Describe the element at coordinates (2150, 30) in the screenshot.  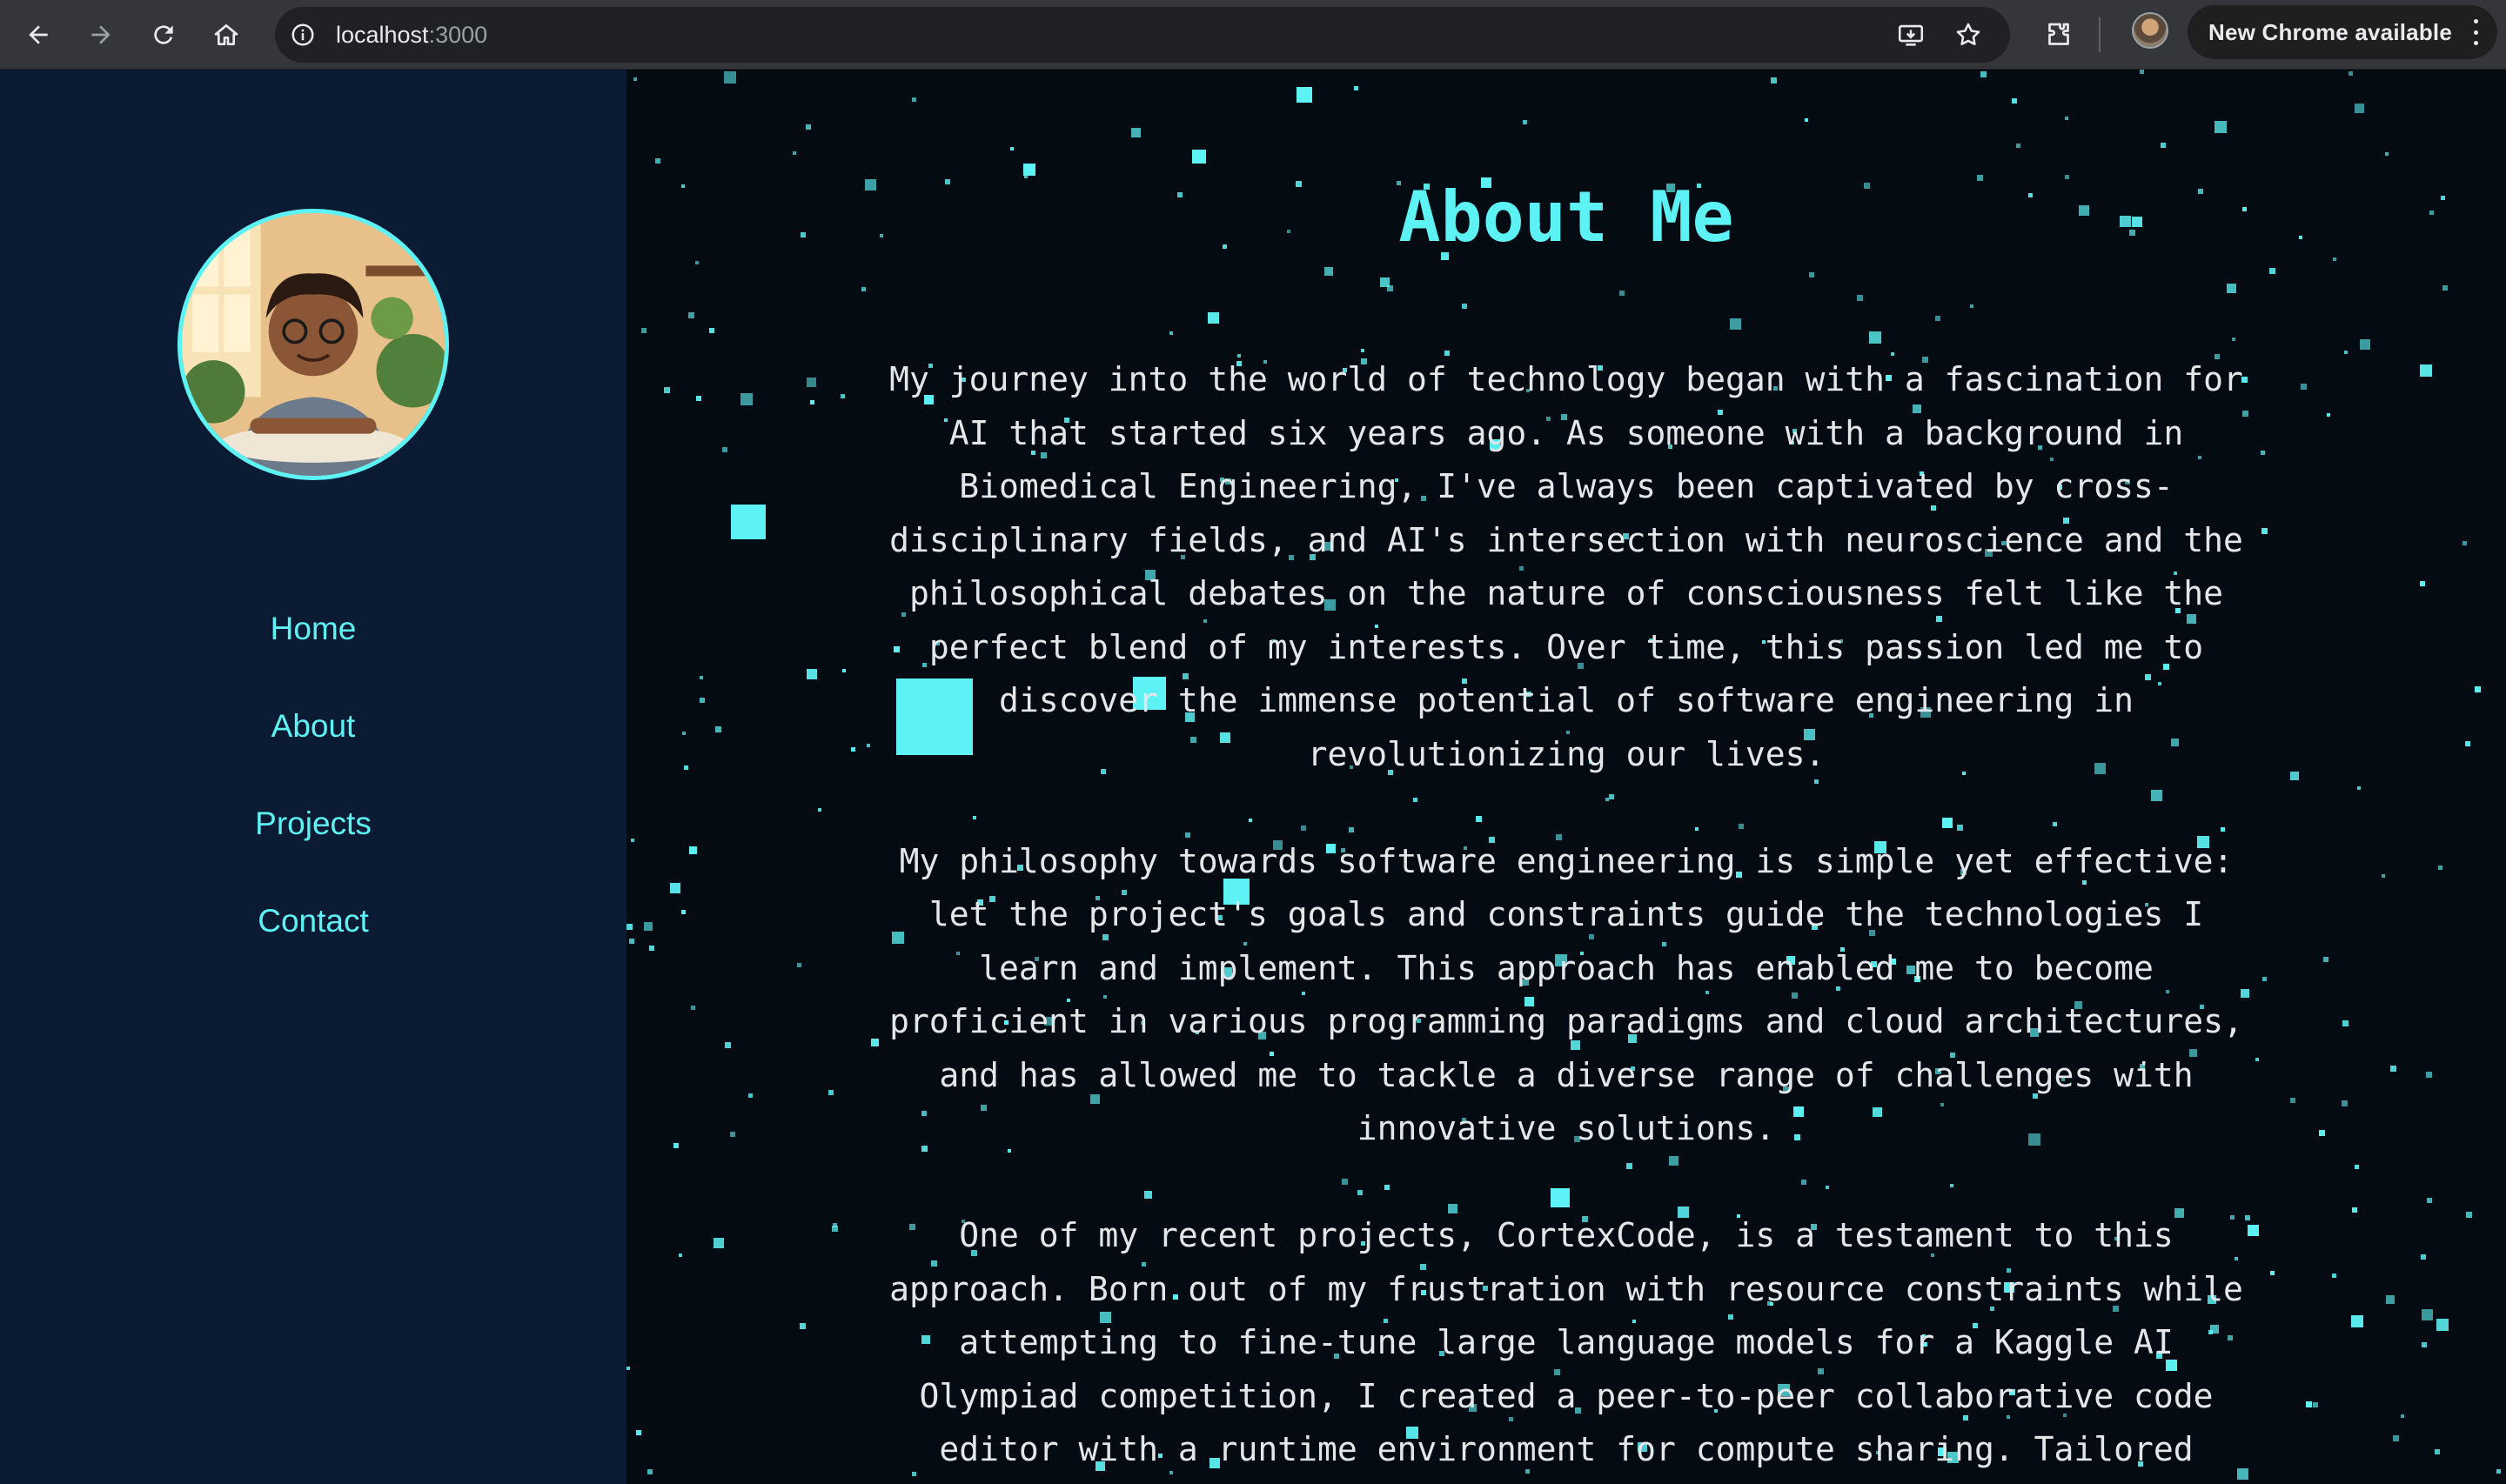
I see `profile-avatar` at that location.